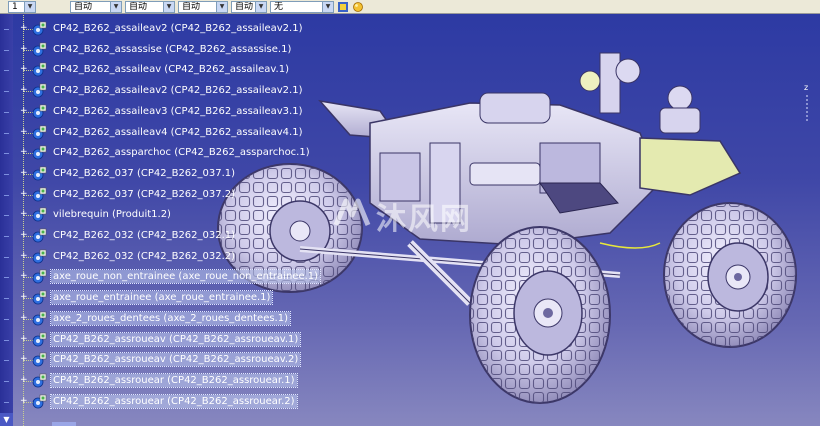 Image resolution: width=820 pixels, height=426 pixels. I want to click on combo-2: 自动 ▼, so click(150, 6).